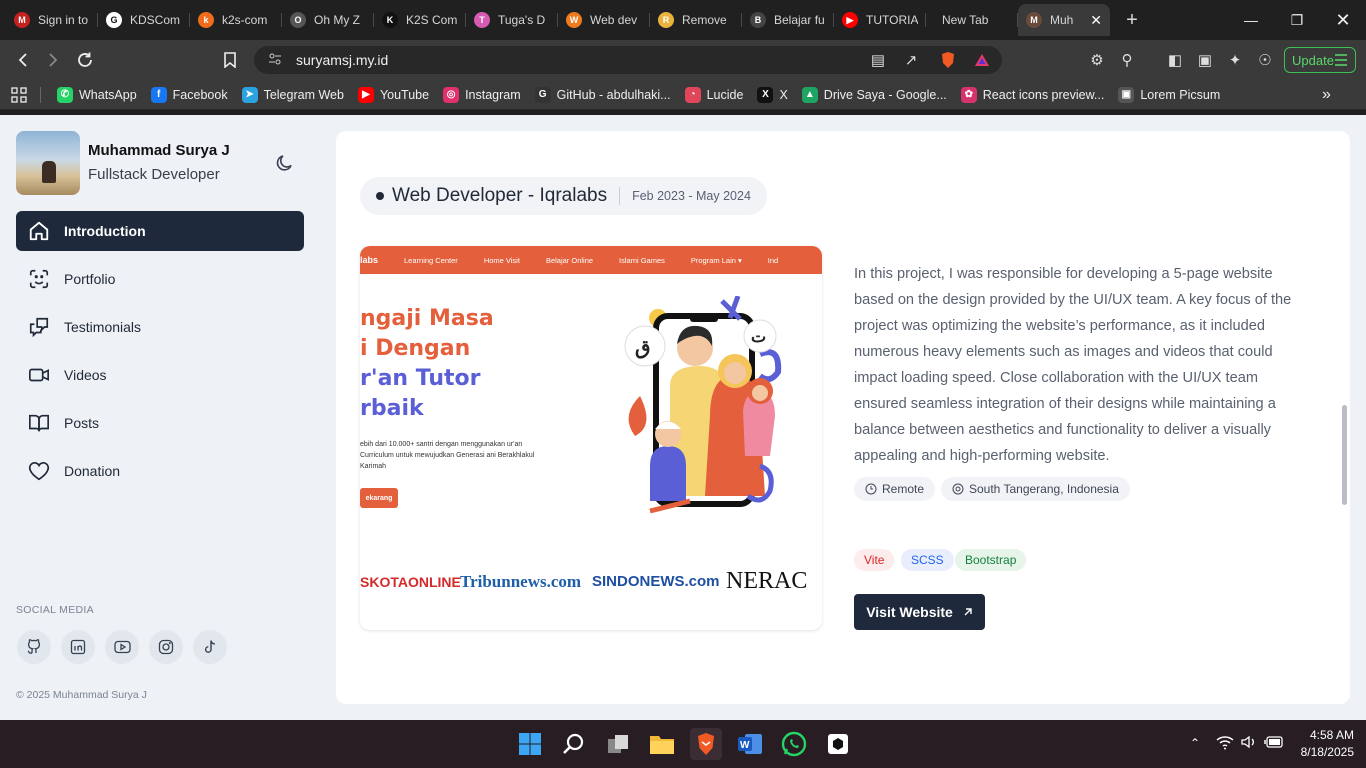 The width and height of the screenshot is (1366, 768). Describe the element at coordinates (750, 744) in the screenshot. I see `word-icon: W` at that location.